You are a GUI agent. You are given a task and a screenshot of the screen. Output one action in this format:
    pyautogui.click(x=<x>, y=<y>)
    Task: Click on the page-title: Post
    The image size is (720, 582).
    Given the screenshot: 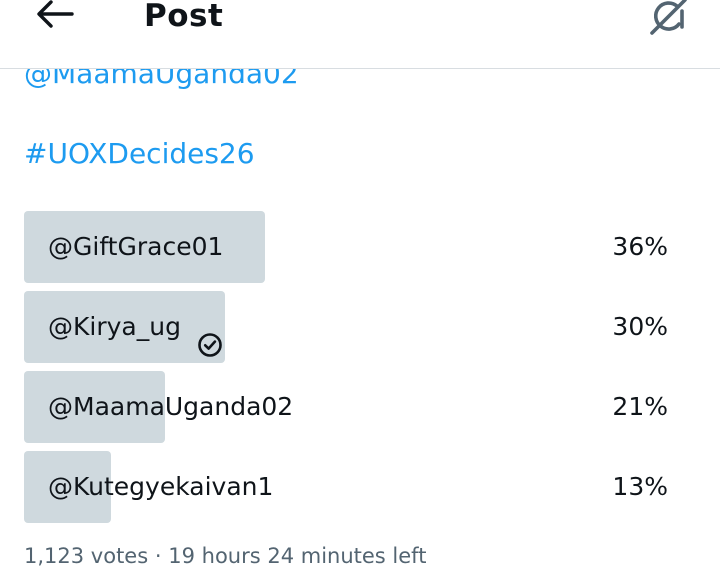 What is the action you would take?
    pyautogui.click(x=184, y=17)
    